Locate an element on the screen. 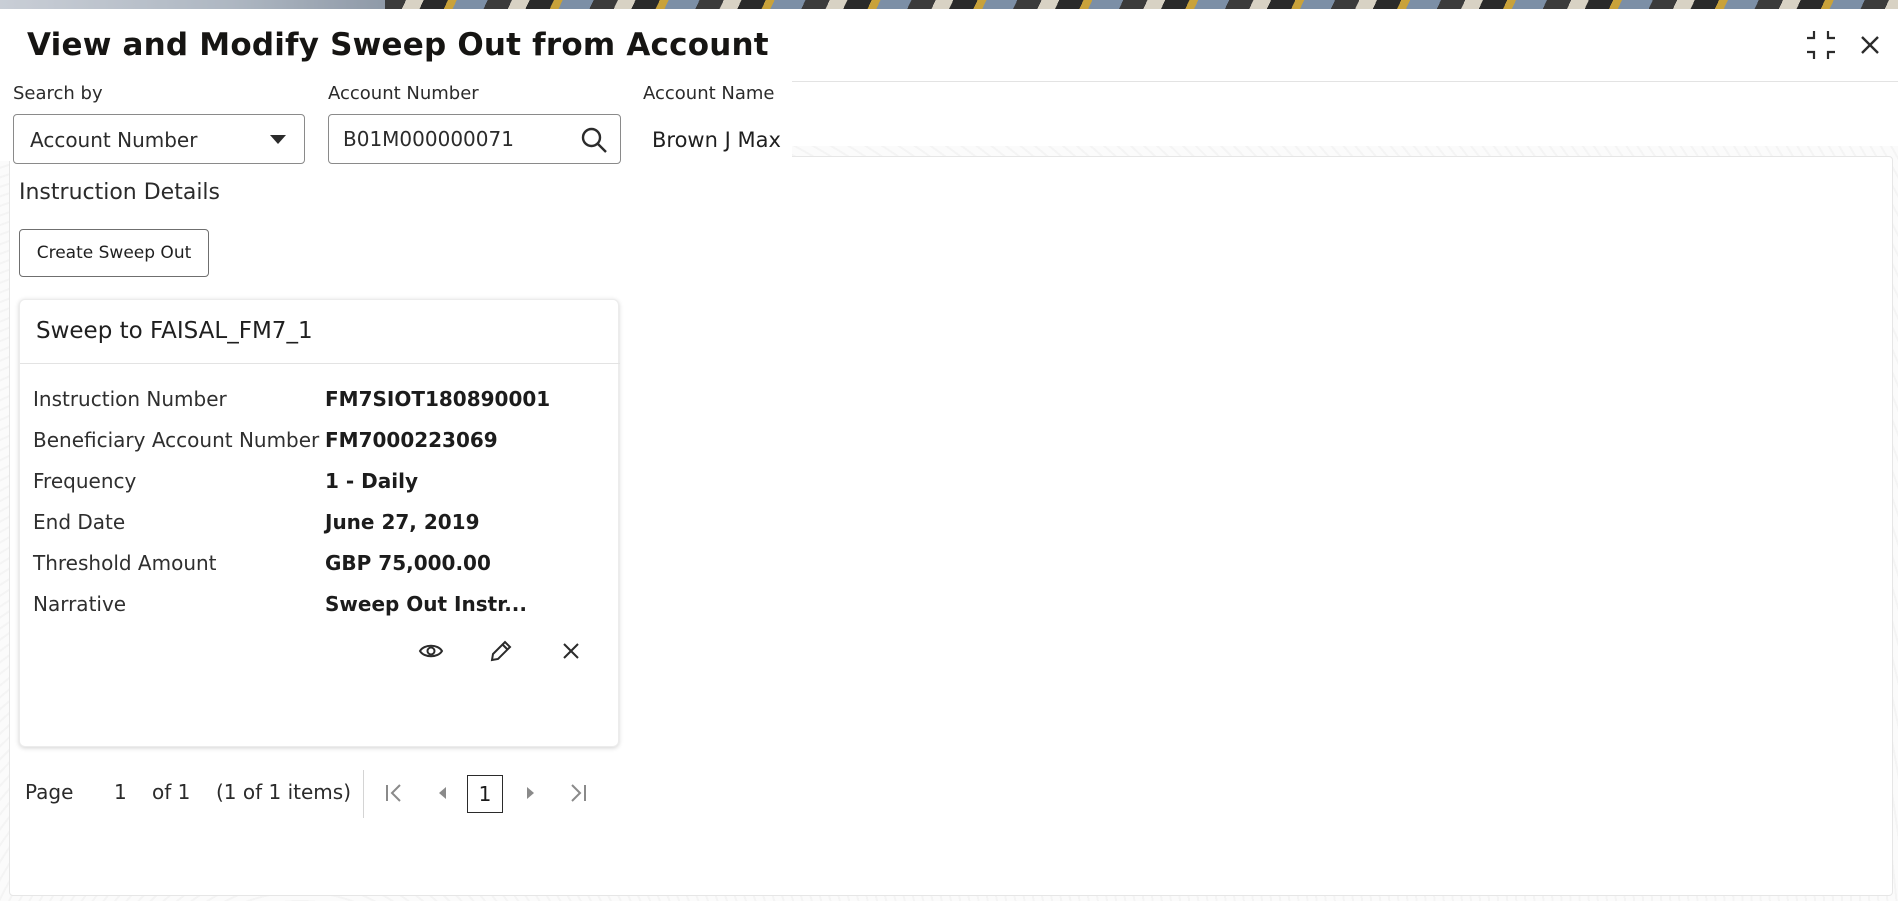  delete-icon is located at coordinates (571, 651).